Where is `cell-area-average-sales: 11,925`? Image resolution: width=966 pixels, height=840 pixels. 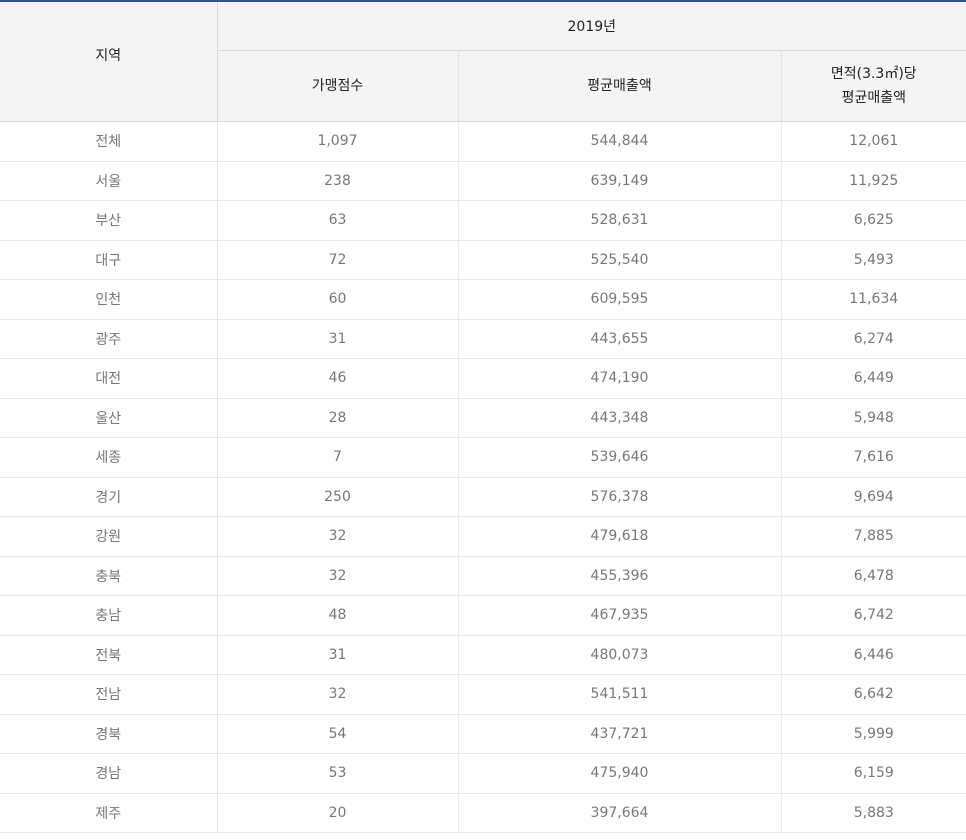 cell-area-average-sales: 11,925 is located at coordinates (873, 181).